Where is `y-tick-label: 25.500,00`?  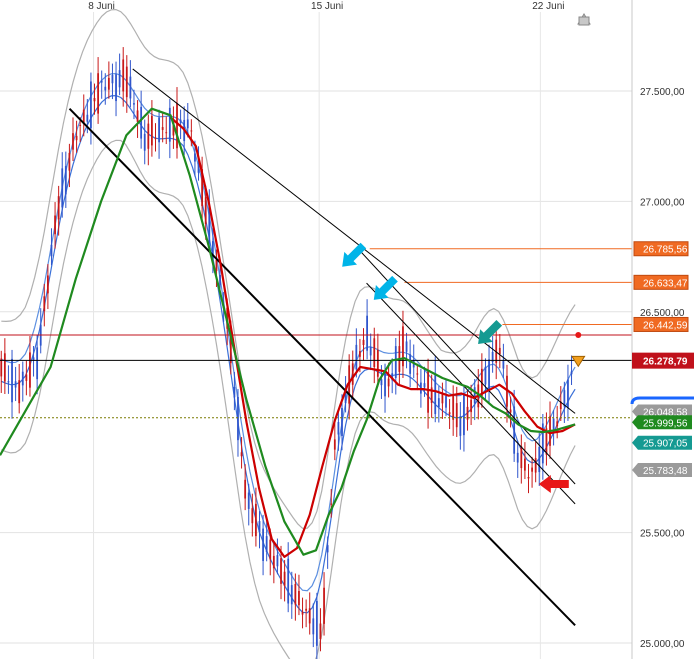
y-tick-label: 25.500,00 is located at coordinates (662, 534).